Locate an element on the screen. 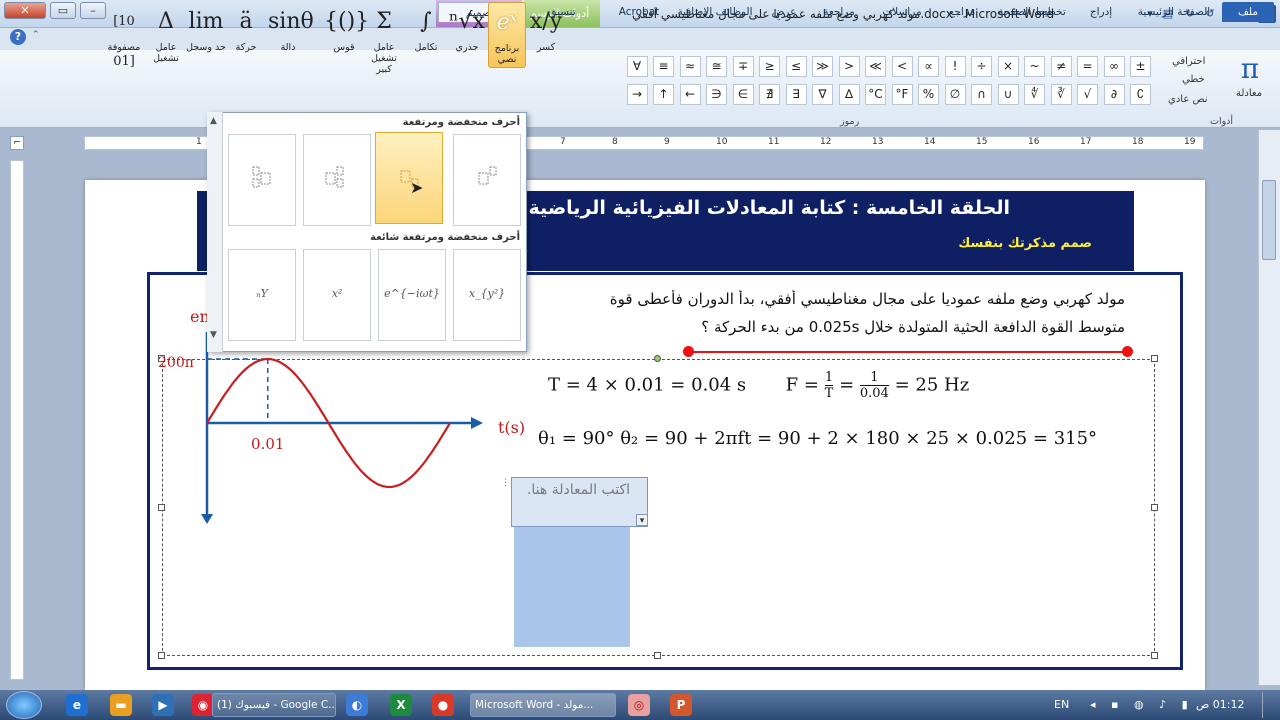 Image resolution: width=1280 pixels, height=720 pixels. symbol-symbols_row2-7: ∅ is located at coordinates (955, 94).